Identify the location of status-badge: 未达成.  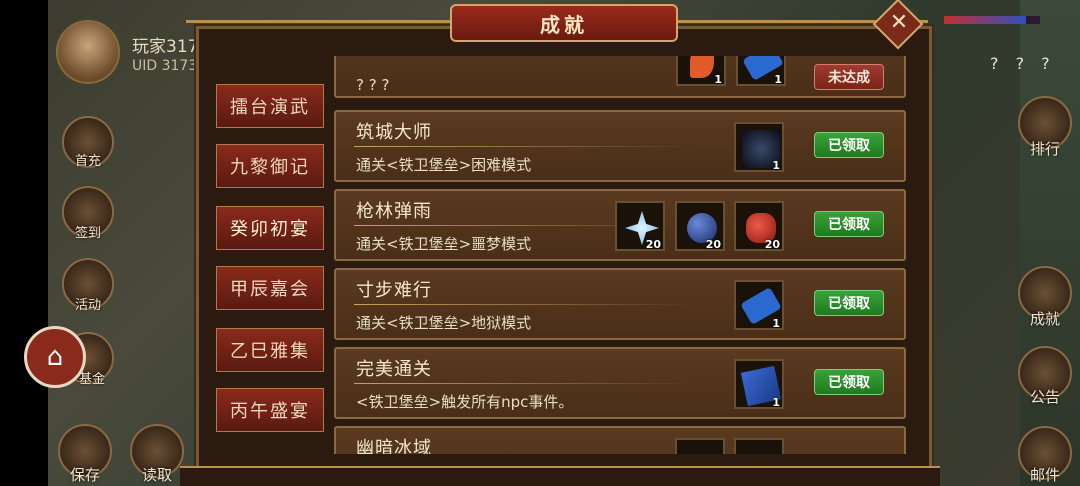
(849, 77).